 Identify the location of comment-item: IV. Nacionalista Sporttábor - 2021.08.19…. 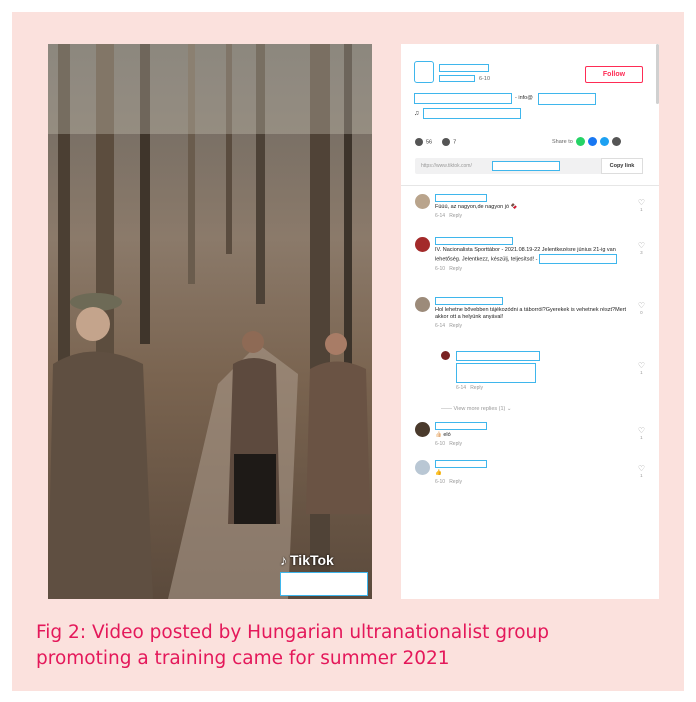
(530, 265).